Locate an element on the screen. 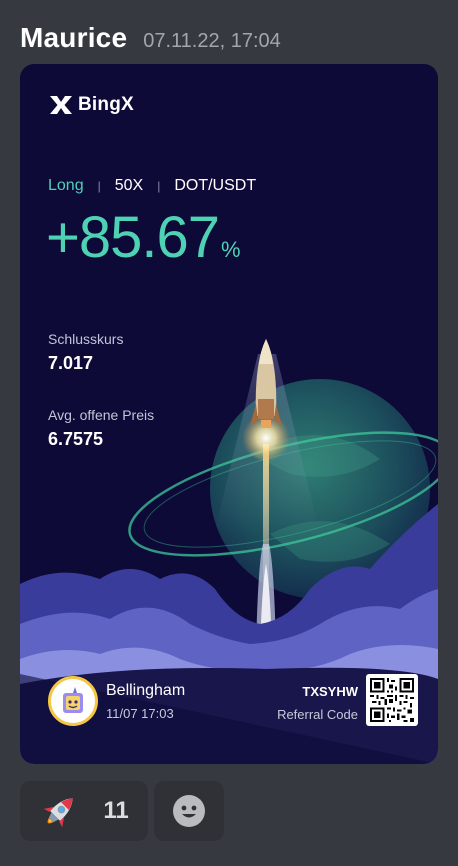 This screenshot has width=458, height=866. trade-side: Long is located at coordinates (66, 185).